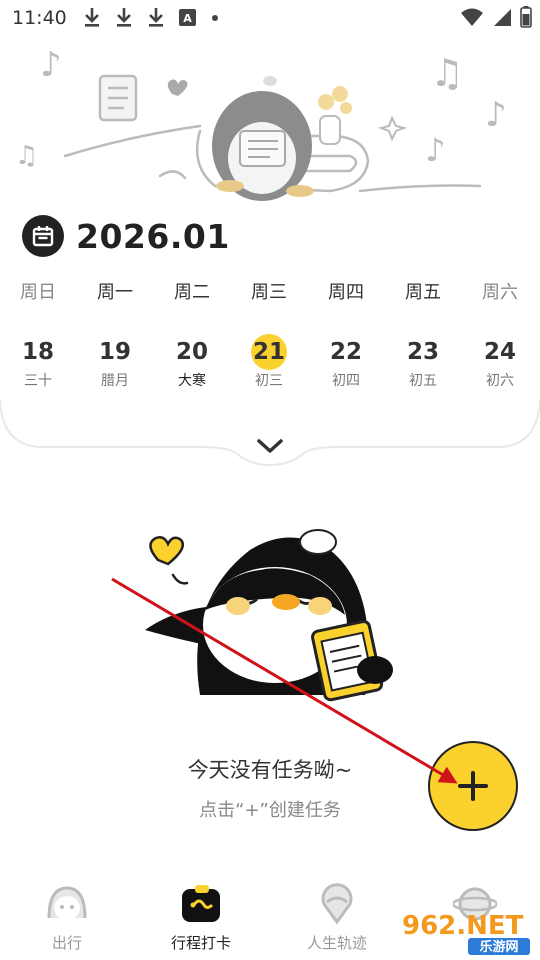 The width and height of the screenshot is (540, 960). Describe the element at coordinates (153, 236) in the screenshot. I see `current-month: 2026.01` at that location.